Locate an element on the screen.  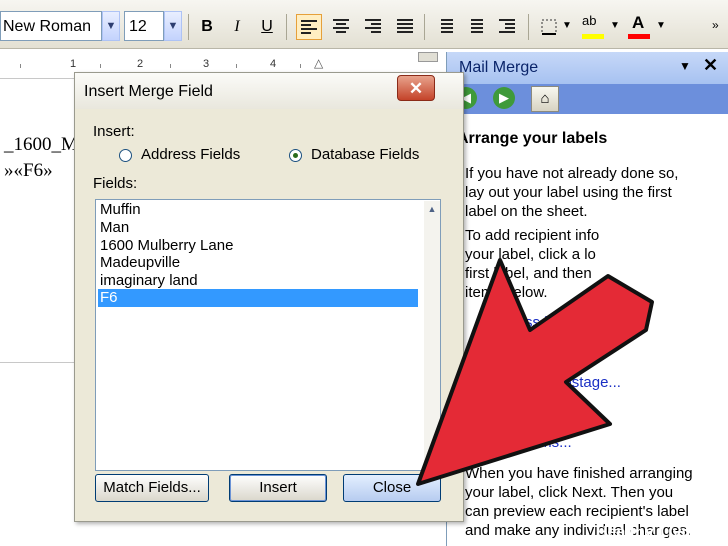
task-pane-title: Mail Merge is located at coordinates (499, 67).